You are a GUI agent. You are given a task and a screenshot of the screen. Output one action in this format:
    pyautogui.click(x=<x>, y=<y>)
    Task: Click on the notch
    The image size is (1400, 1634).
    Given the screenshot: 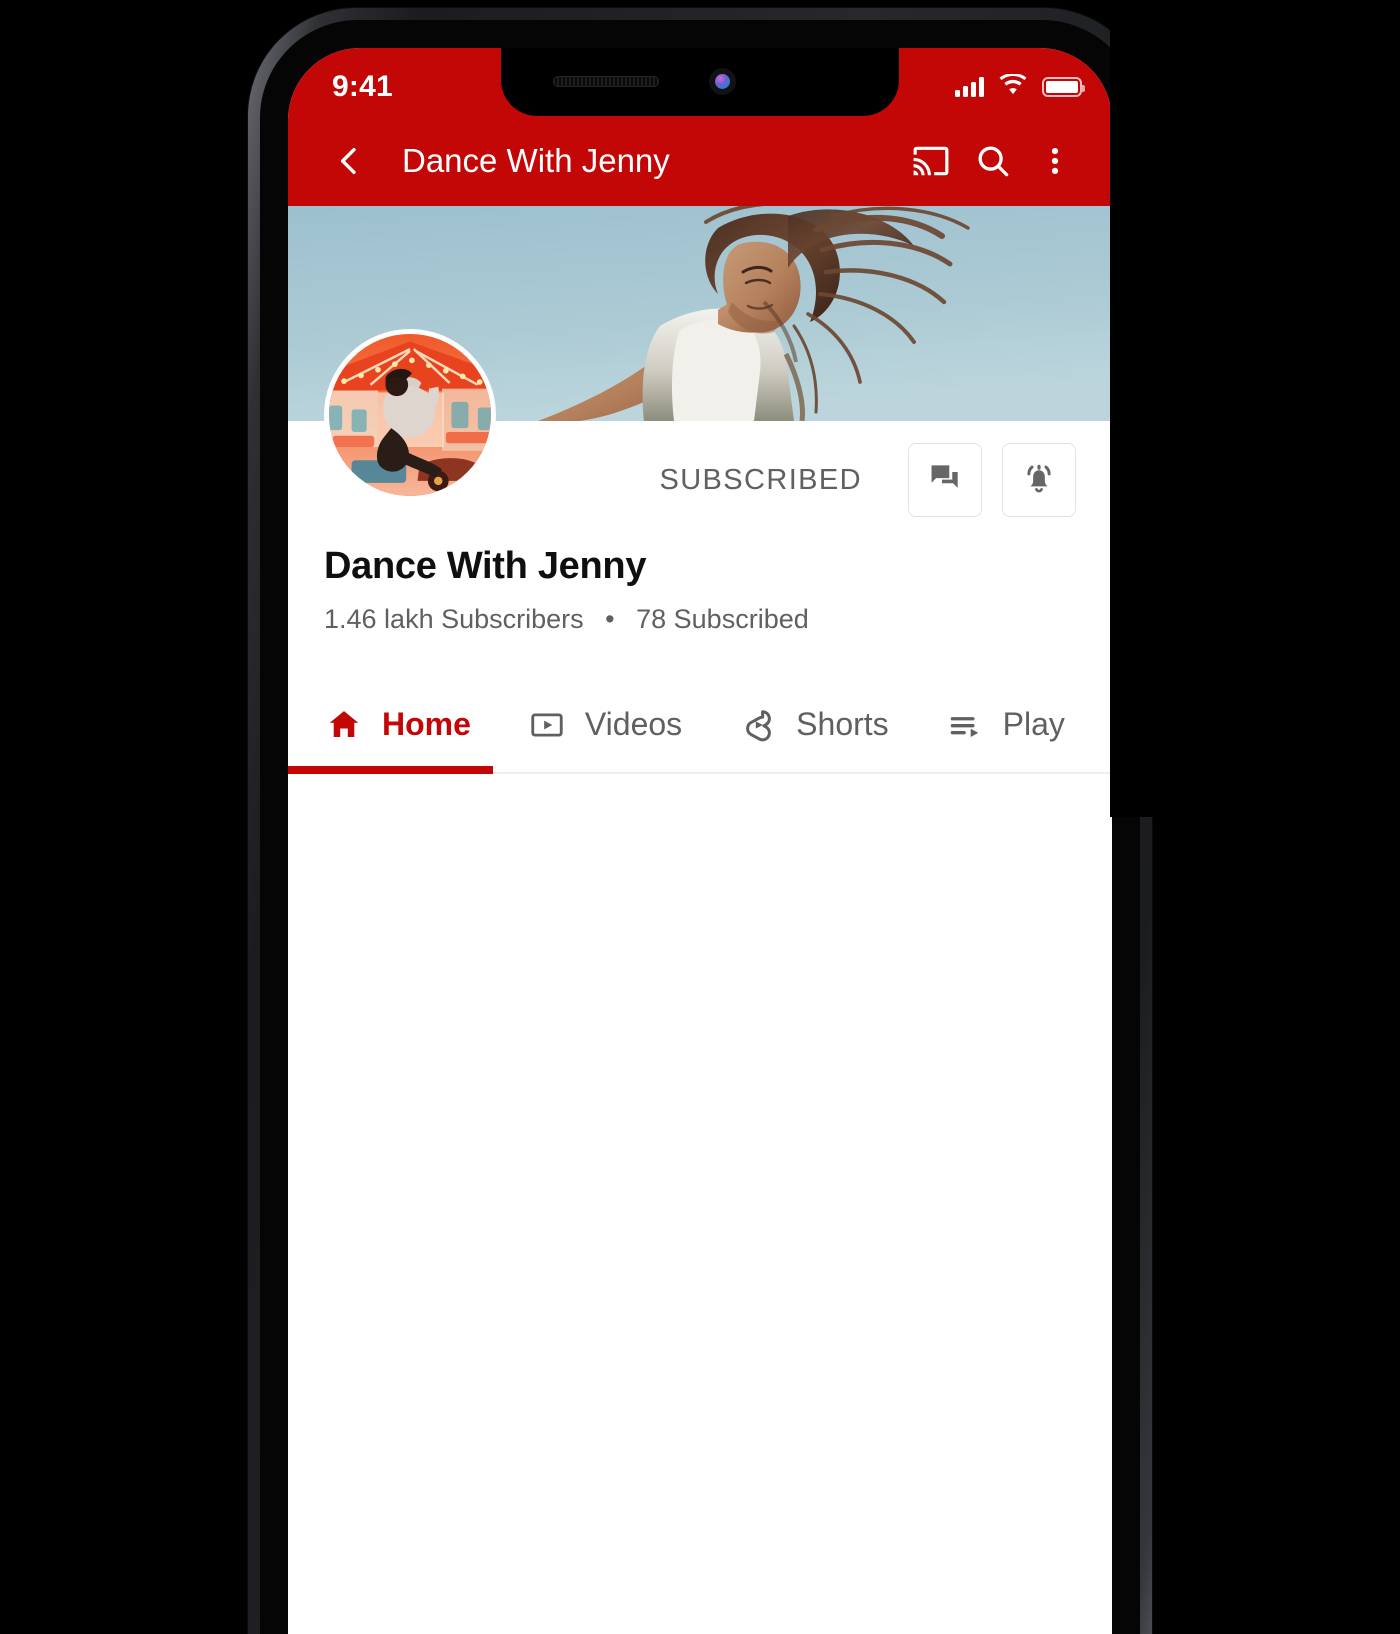 What is the action you would take?
    pyautogui.click(x=700, y=82)
    